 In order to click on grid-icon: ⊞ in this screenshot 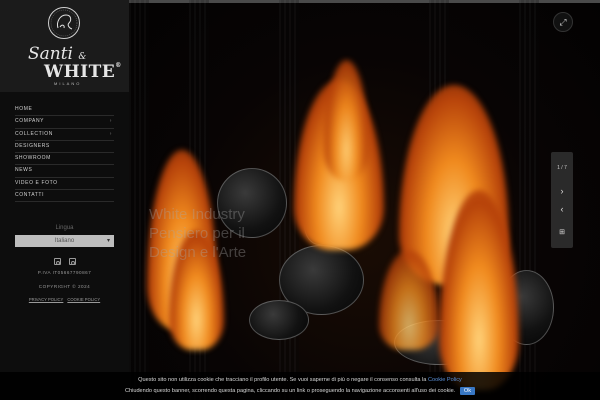, I will do `click(562, 232)`.